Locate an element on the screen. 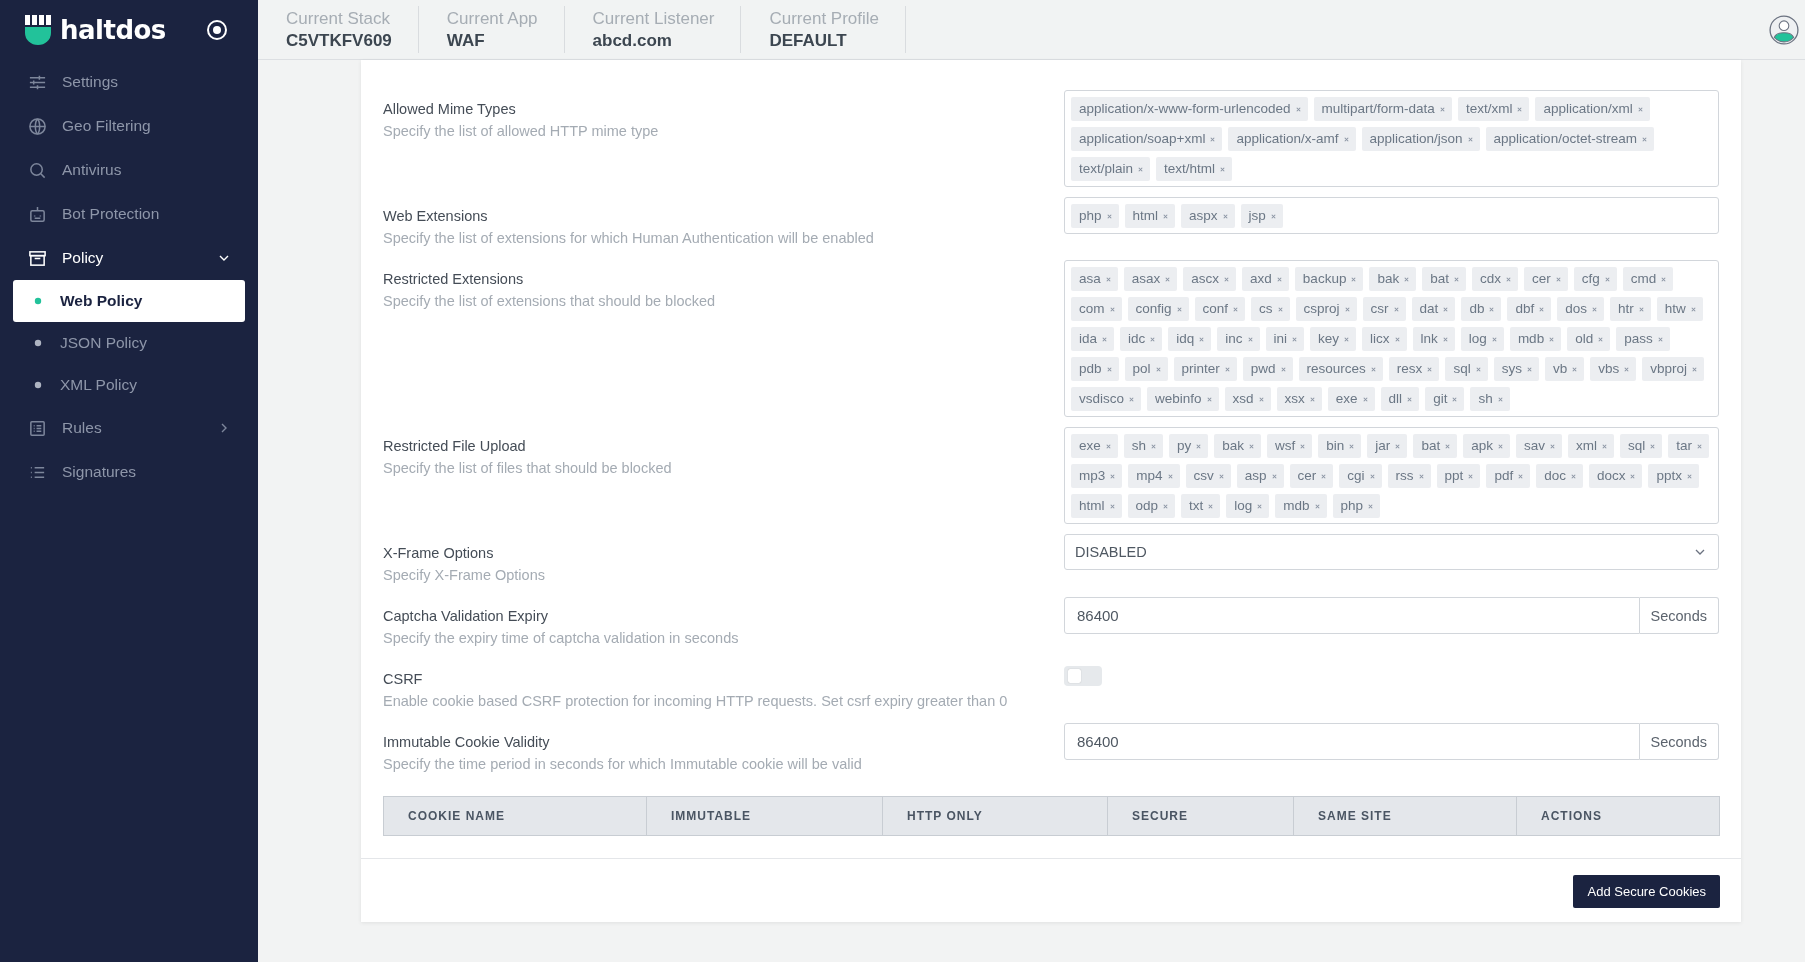  tag-chip: licx is located at coordinates (1384, 339).